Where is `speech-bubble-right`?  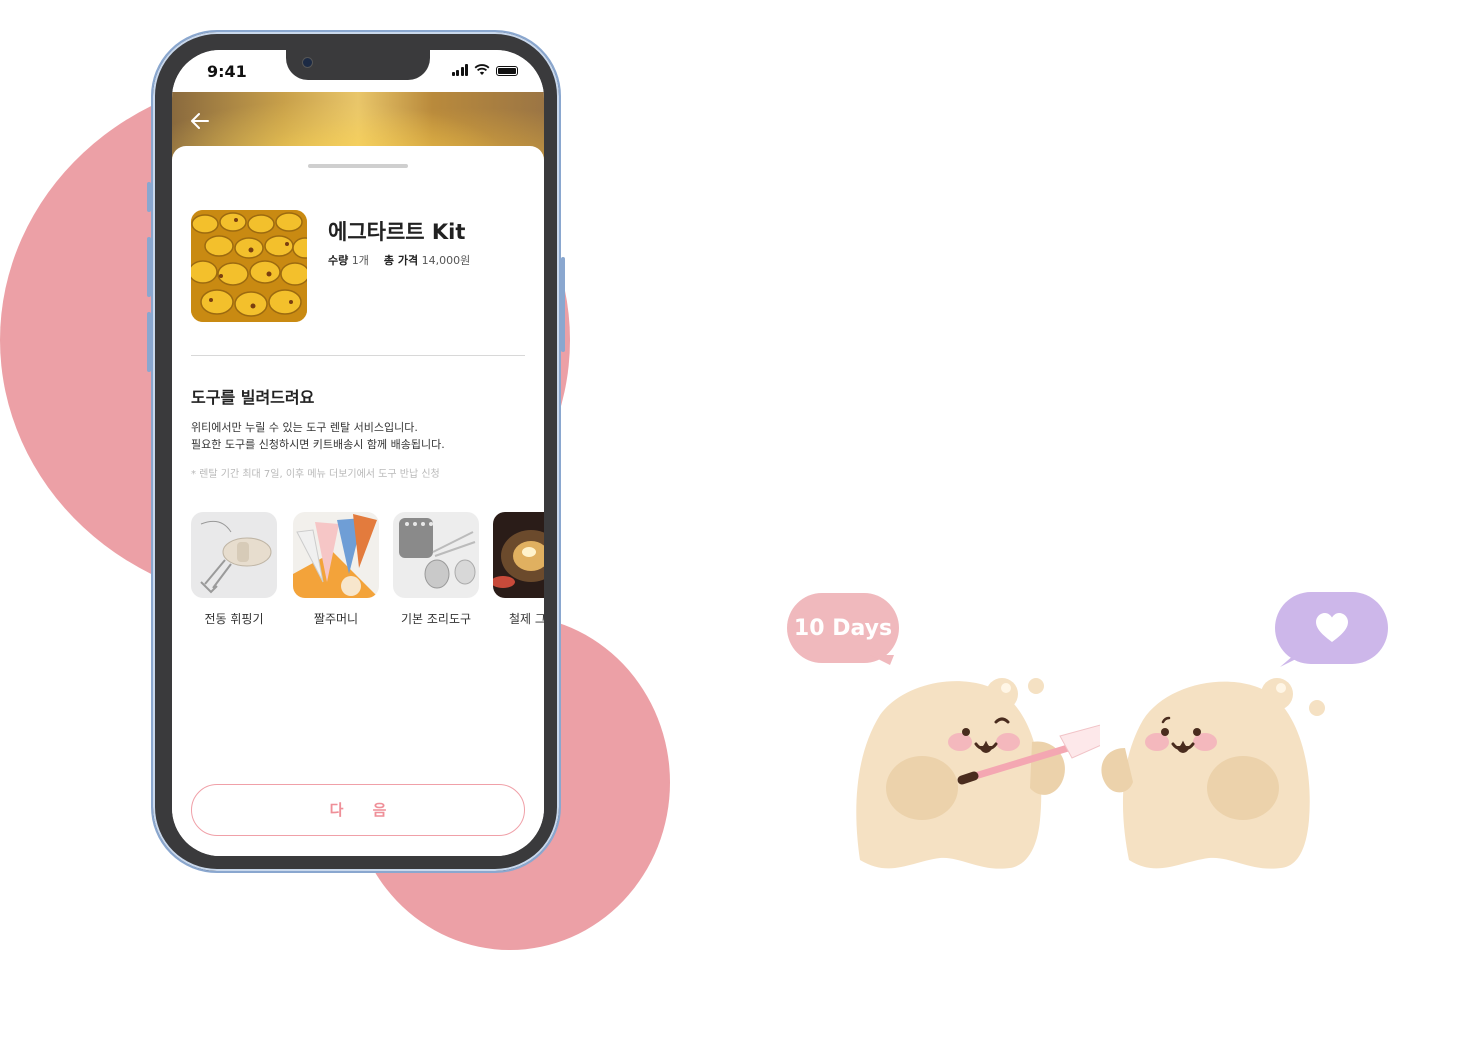
speech-bubble-right is located at coordinates (1331, 628).